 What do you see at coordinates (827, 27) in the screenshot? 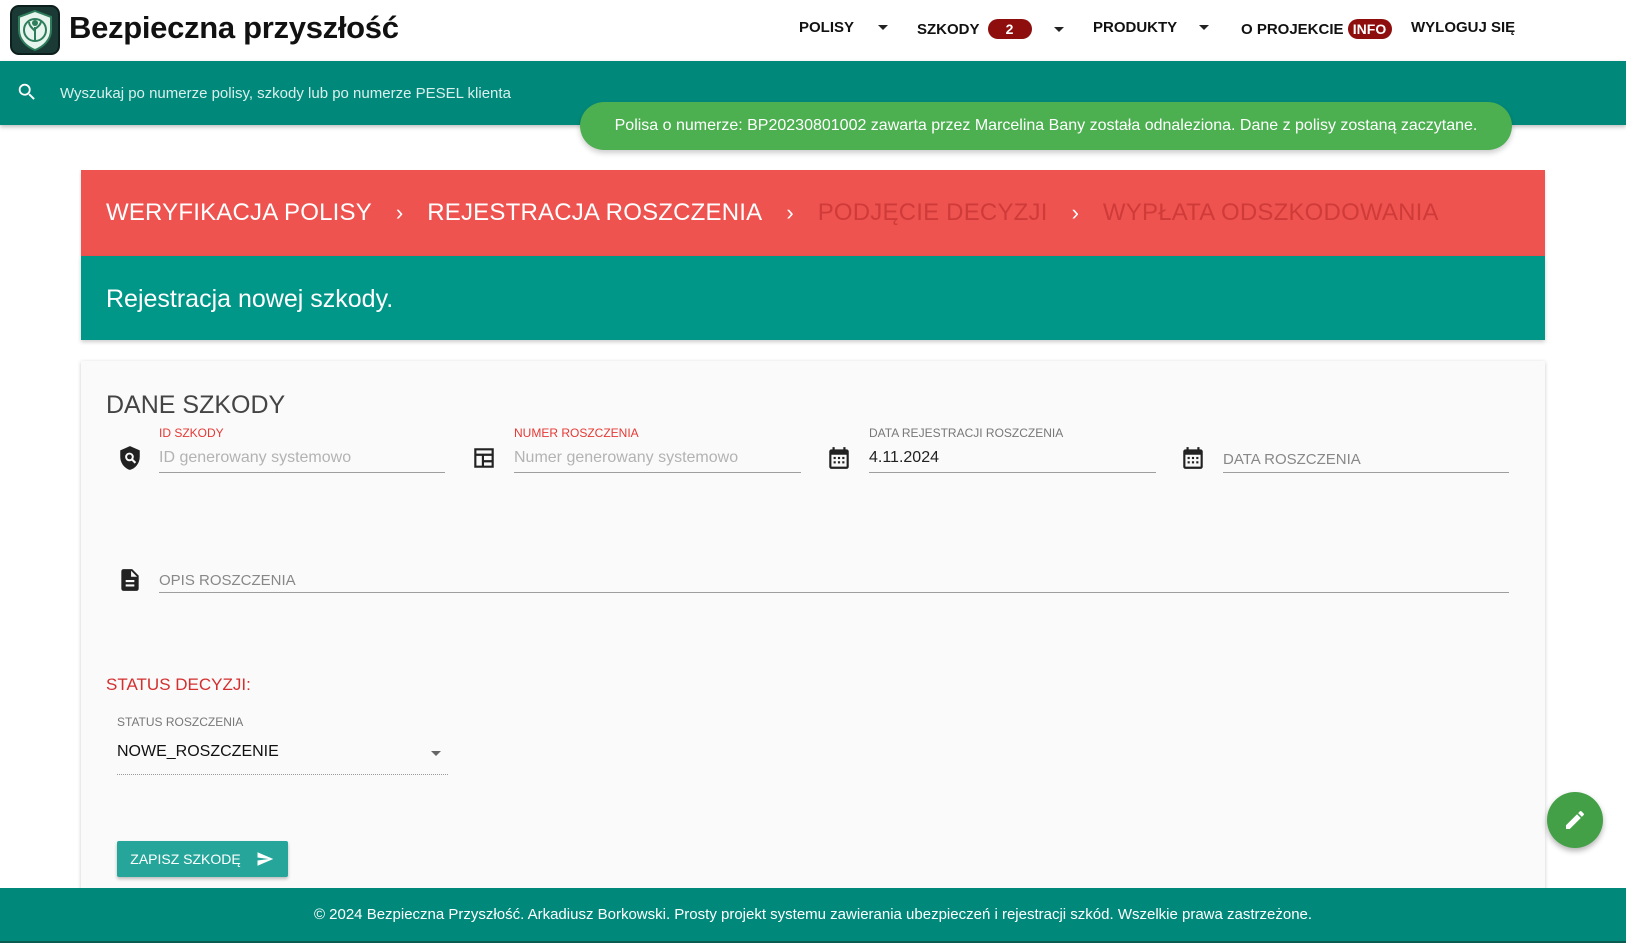
I see `nav-polisy-label: POLISY` at bounding box center [827, 27].